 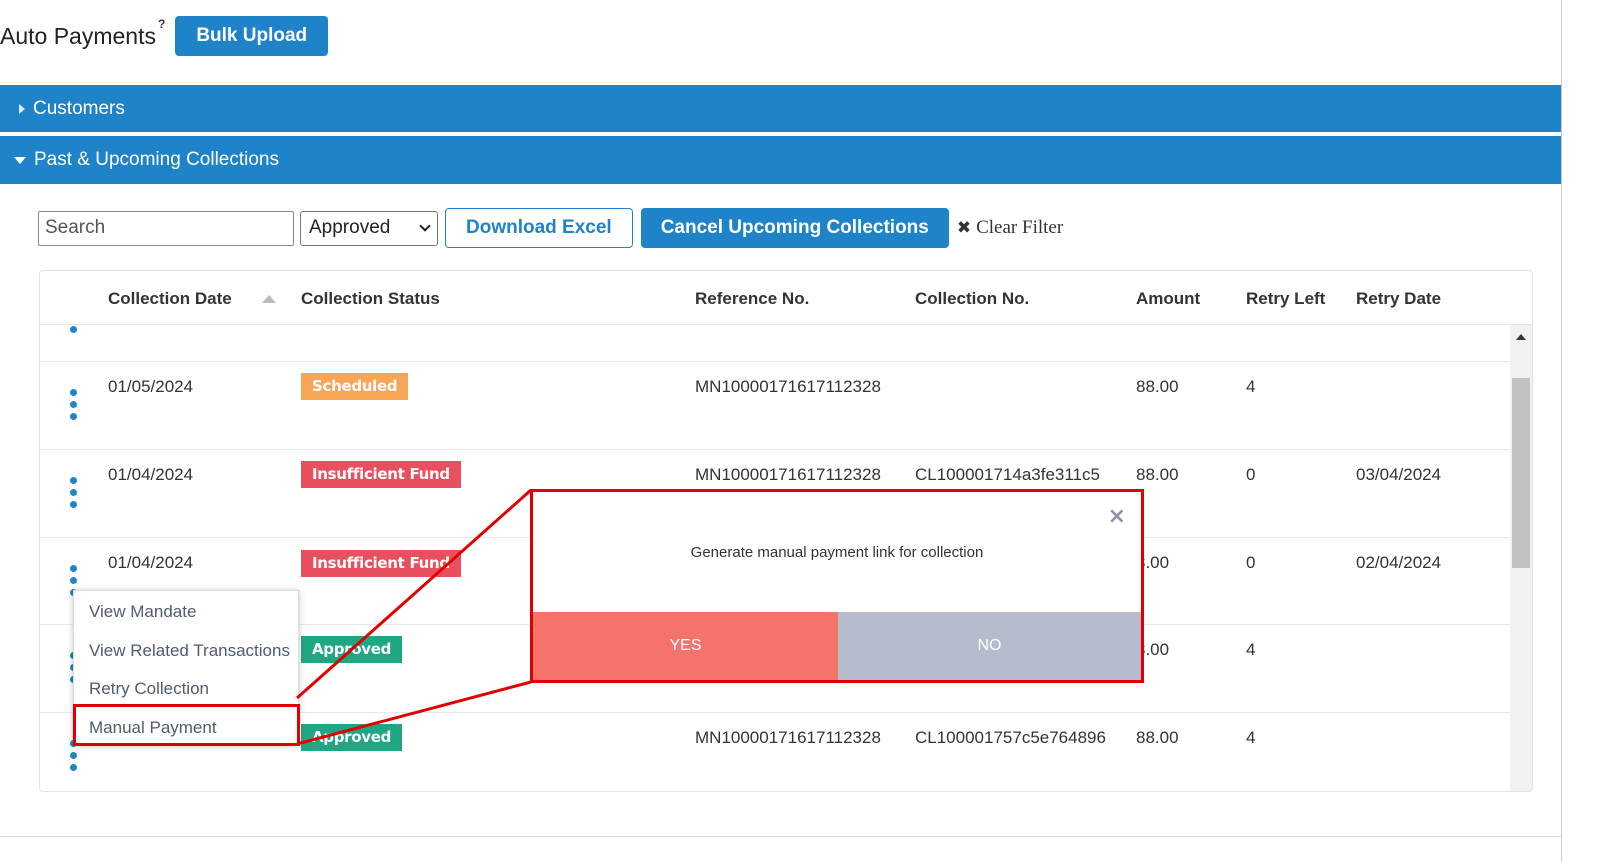 What do you see at coordinates (269, 299) in the screenshot?
I see `sort-ascending-icon` at bounding box center [269, 299].